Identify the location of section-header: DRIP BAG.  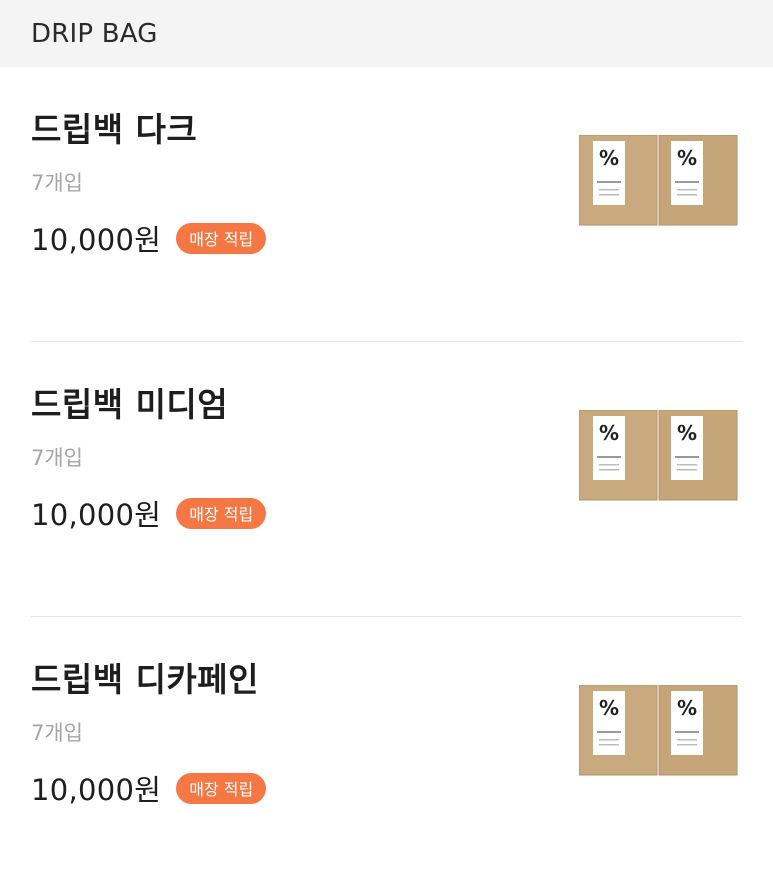
(386, 33).